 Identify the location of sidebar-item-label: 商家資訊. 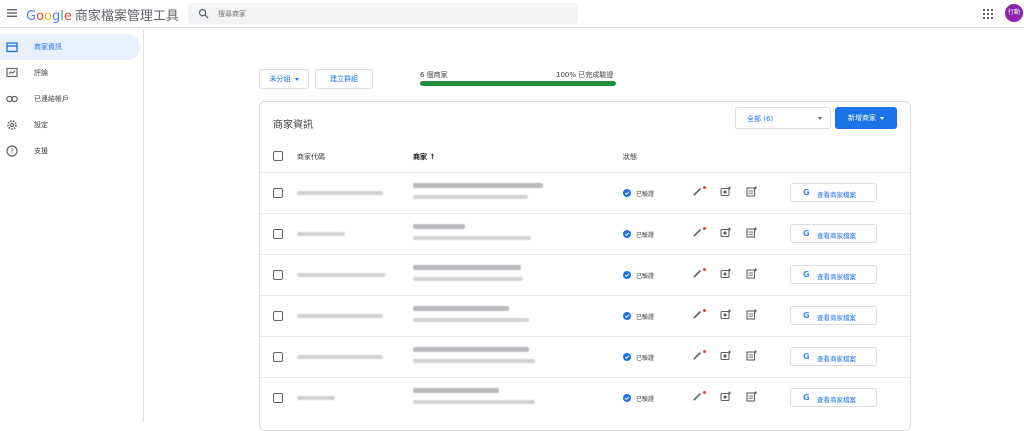
(48, 47).